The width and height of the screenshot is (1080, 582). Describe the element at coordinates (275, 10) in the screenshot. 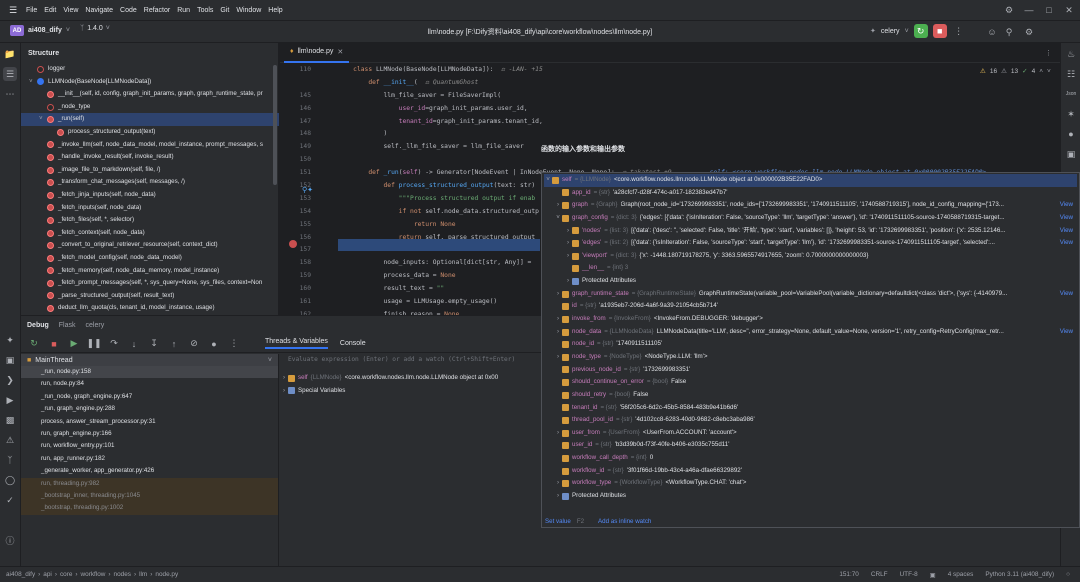

I see `menu-help: Help` at that location.